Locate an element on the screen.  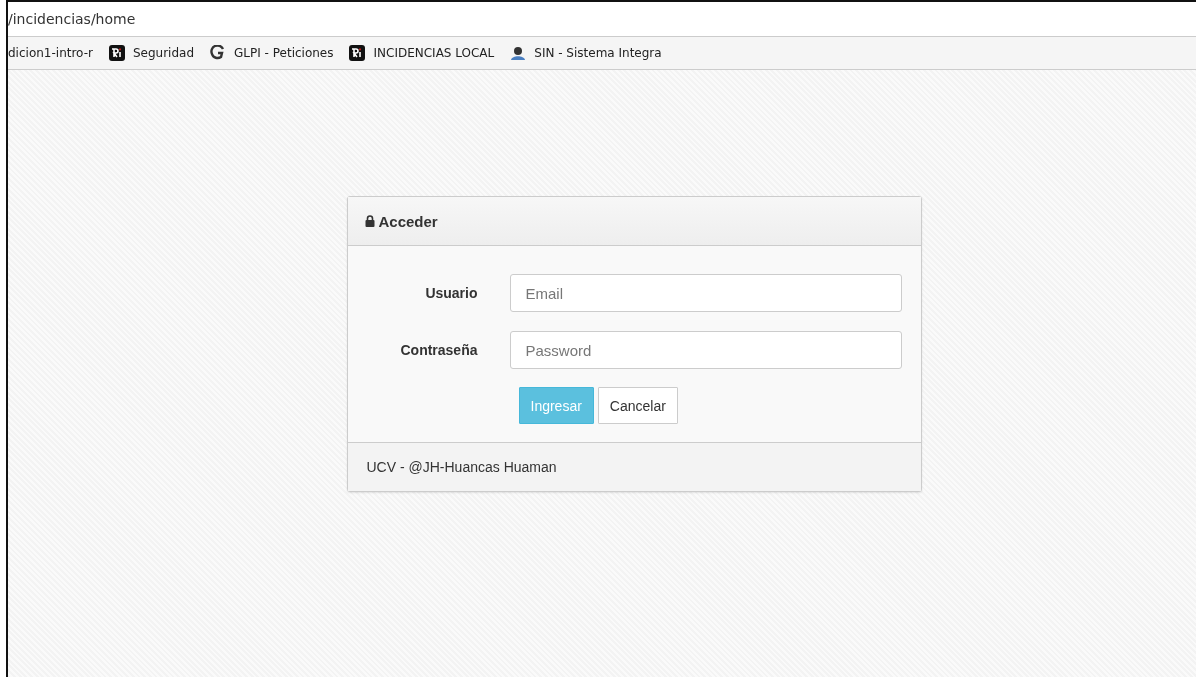
cancel-button: Cancelar is located at coordinates (637, 405).